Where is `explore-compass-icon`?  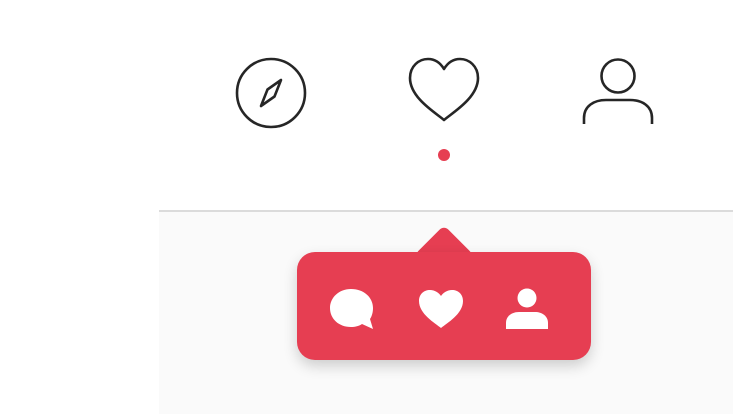
explore-compass-icon is located at coordinates (271, 93).